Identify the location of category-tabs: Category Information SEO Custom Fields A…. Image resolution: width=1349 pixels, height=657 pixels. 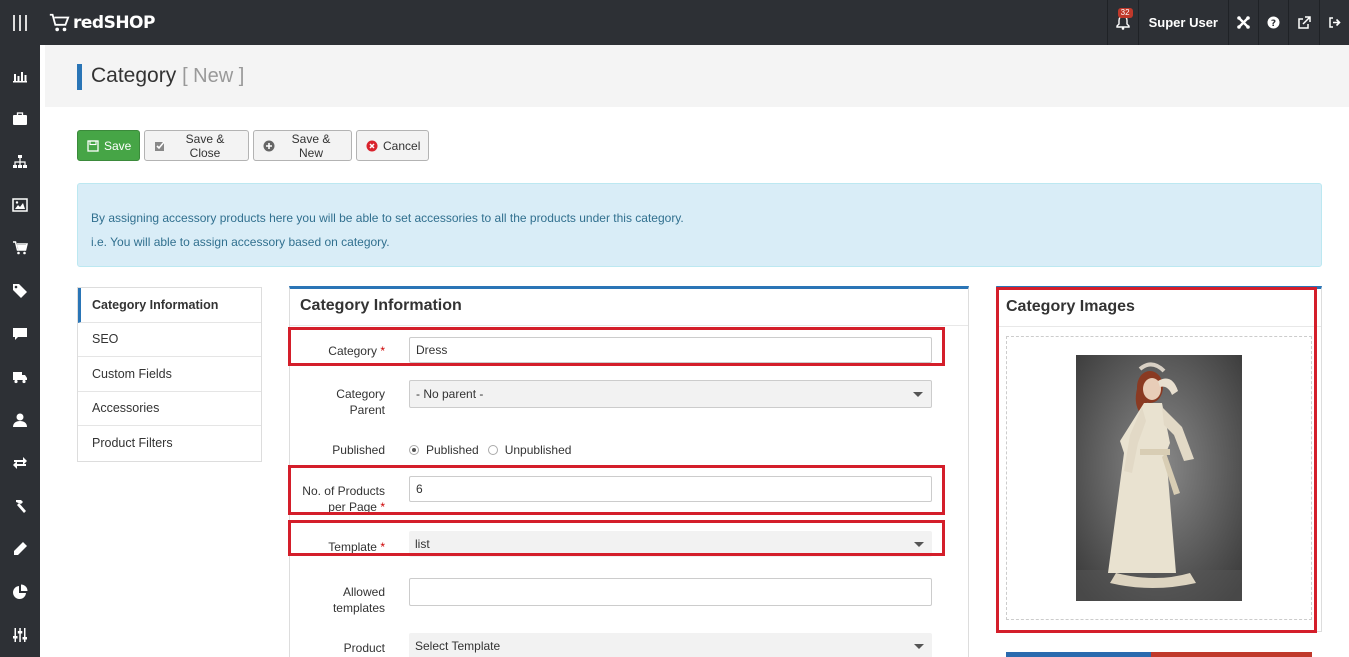
(169, 374).